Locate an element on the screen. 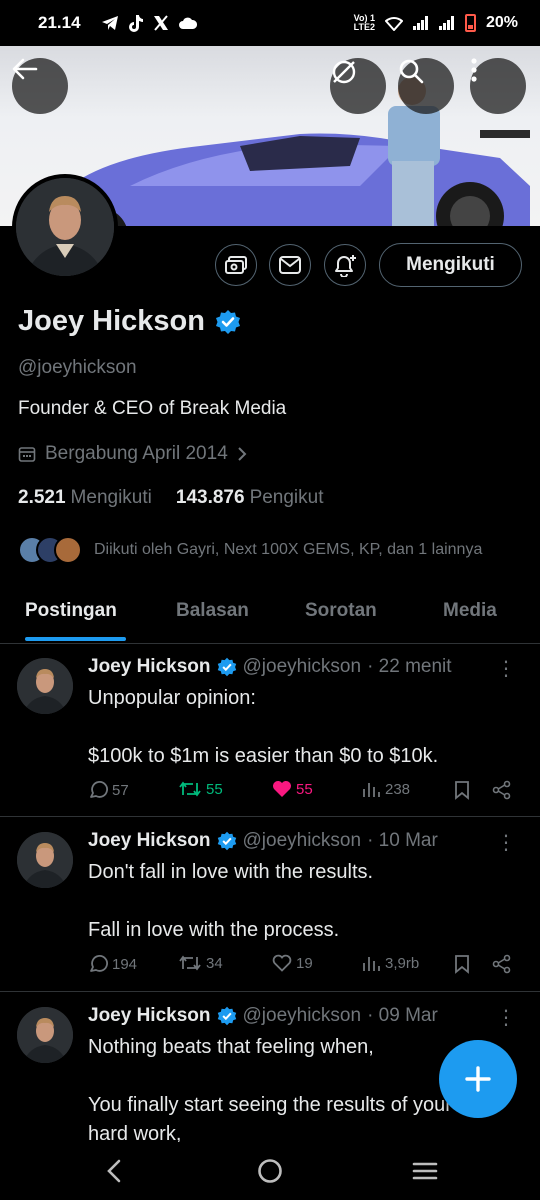  views-button: 238 is located at coordinates (385, 789).